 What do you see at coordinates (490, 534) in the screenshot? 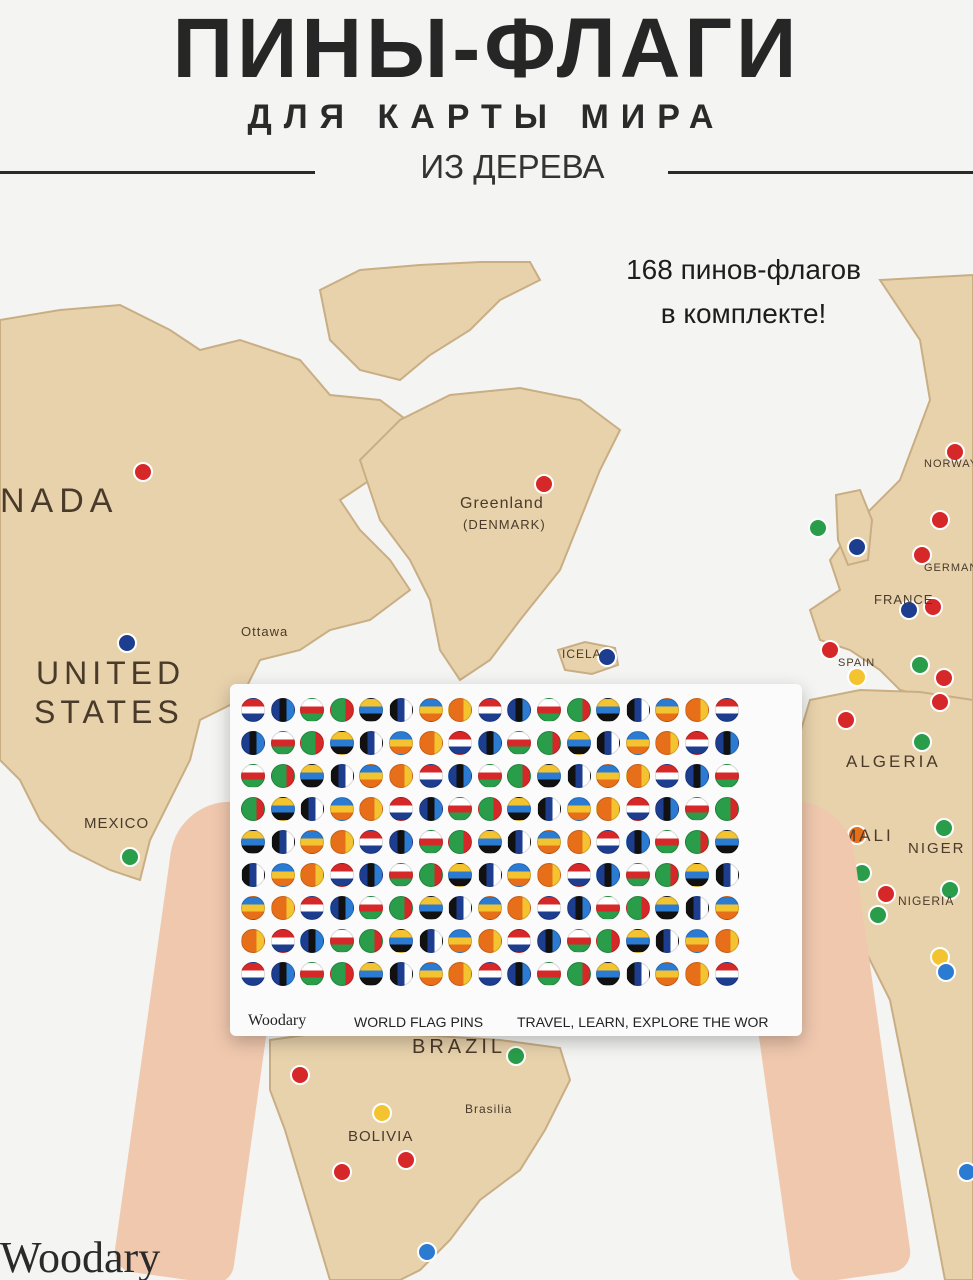
I see `greenland-shape` at bounding box center [490, 534].